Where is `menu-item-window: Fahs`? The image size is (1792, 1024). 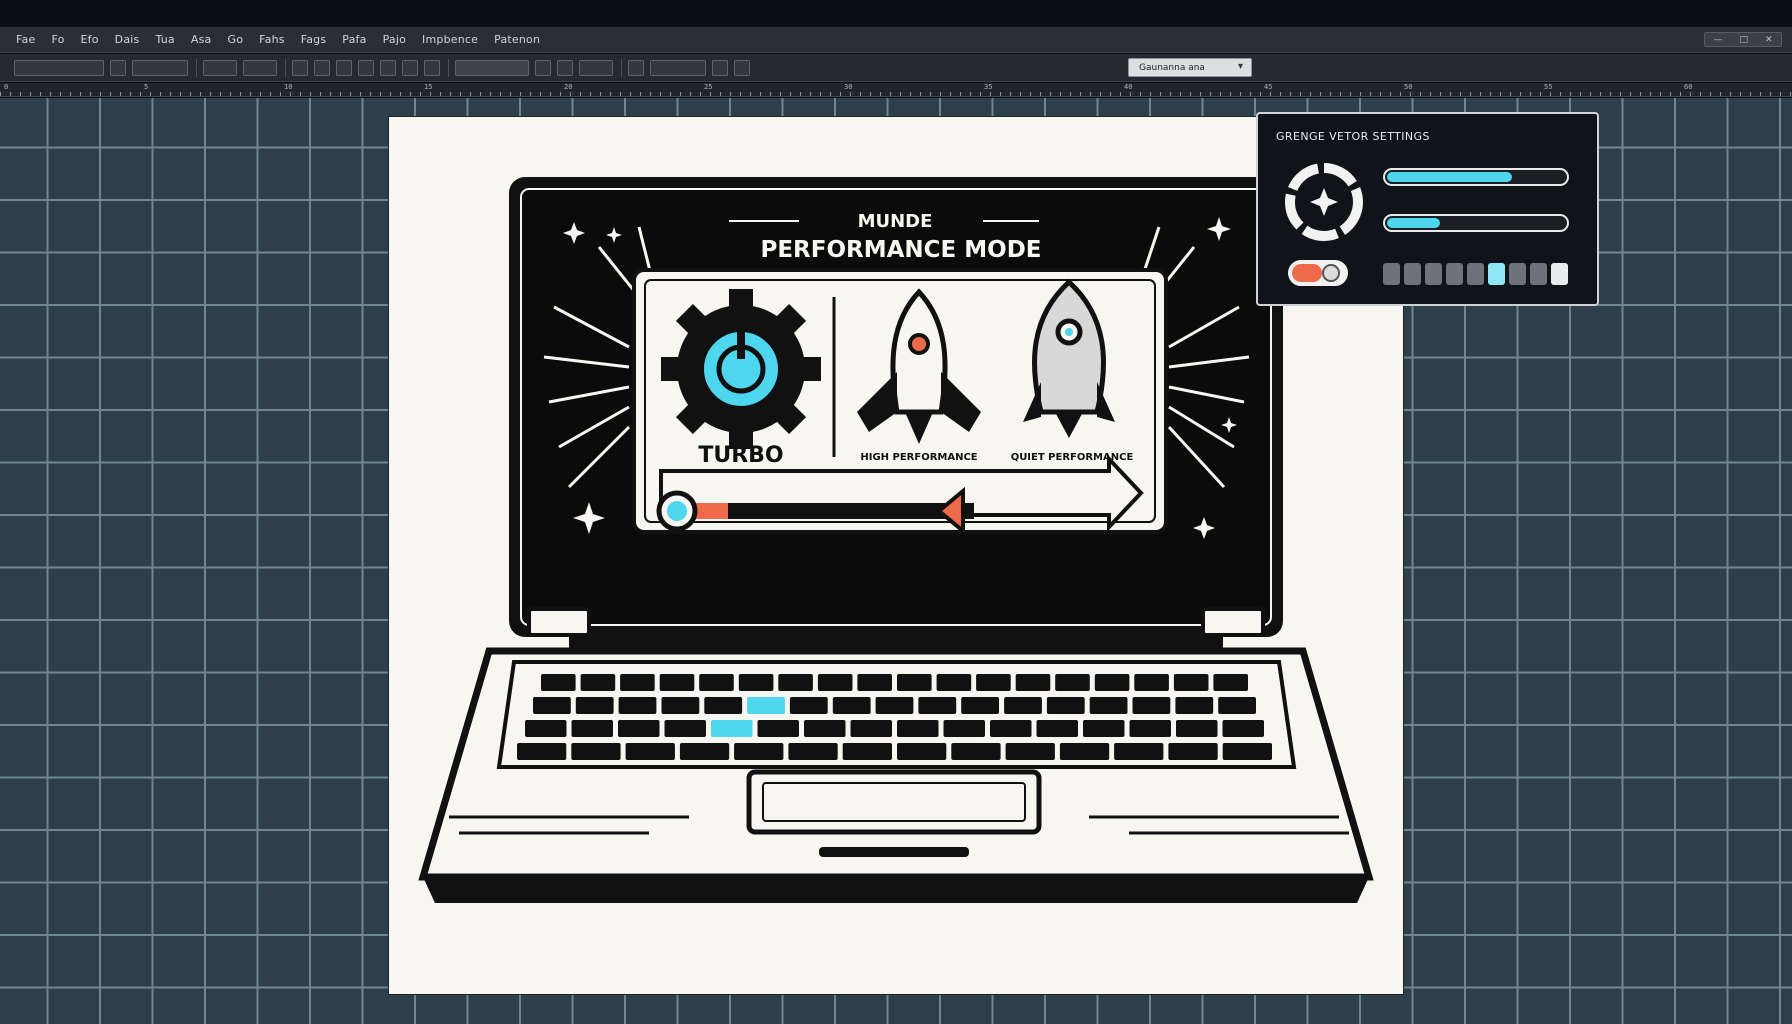 menu-item-window: Fahs is located at coordinates (272, 39).